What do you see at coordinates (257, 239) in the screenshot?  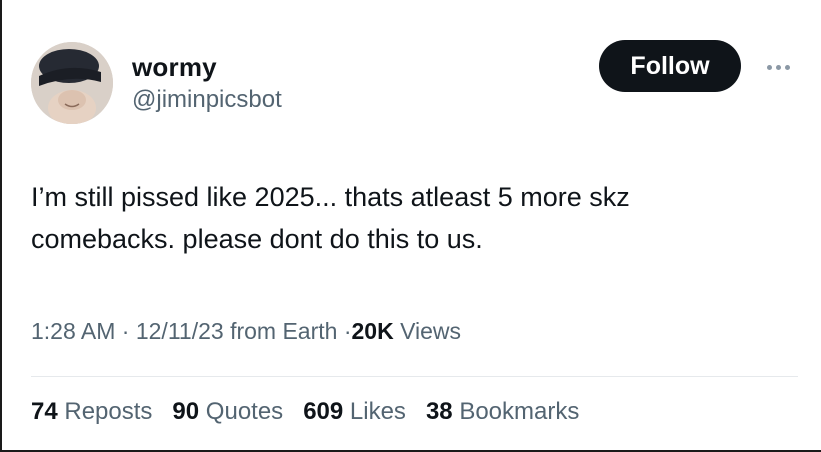 I see `tweet-text-line: comebacks. please dont do this to us.` at bounding box center [257, 239].